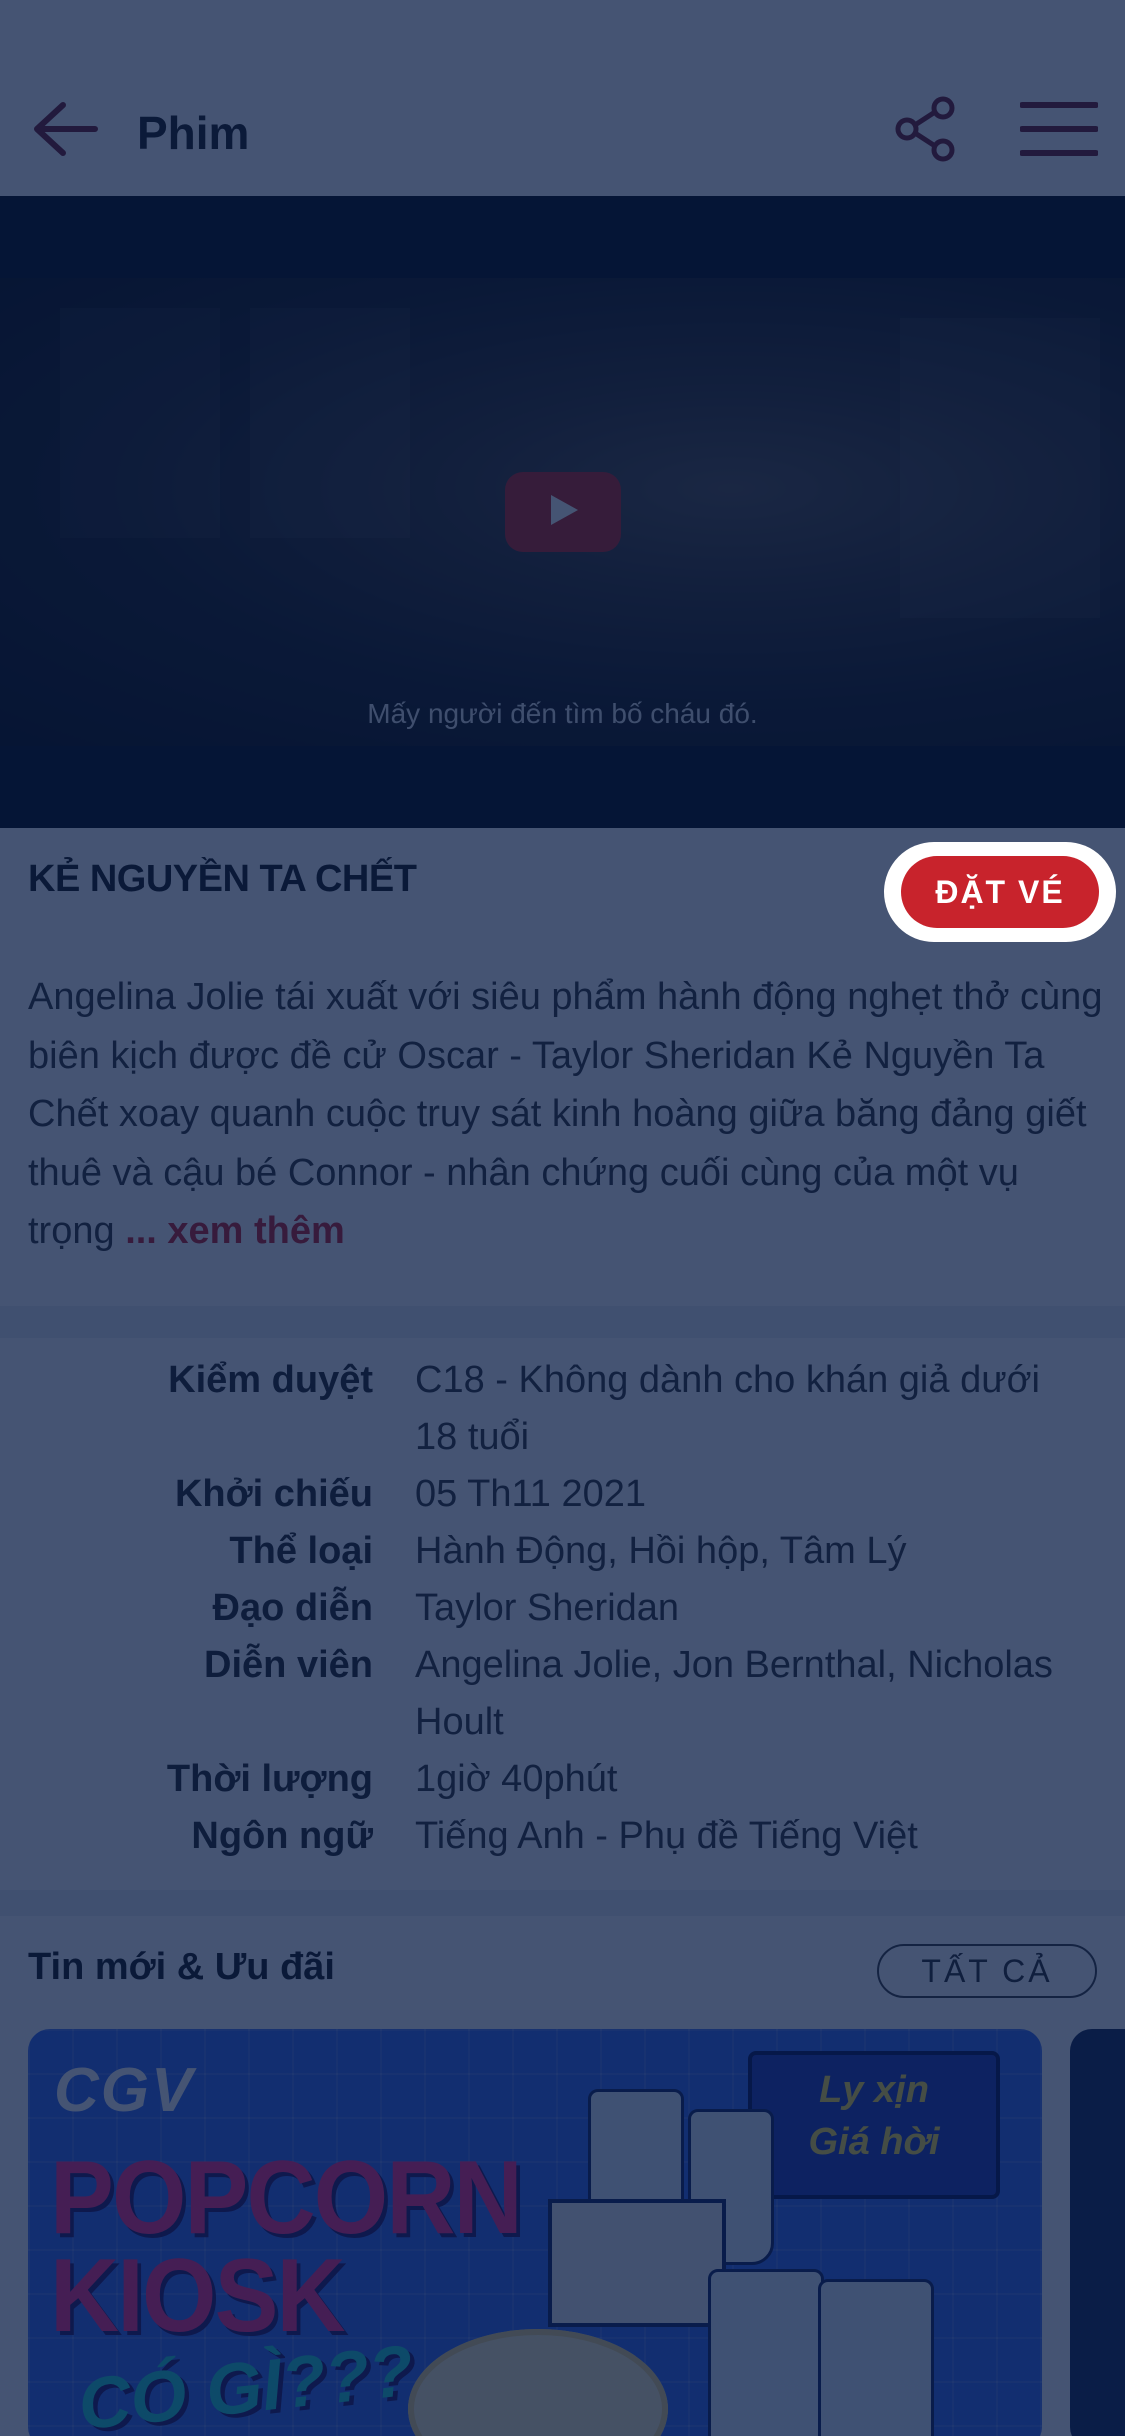 This screenshot has width=1125, height=2436. What do you see at coordinates (666, 1836) in the screenshot?
I see `detail-value: Tiếng Anh - Phụ đề Tiếng Việt` at bounding box center [666, 1836].